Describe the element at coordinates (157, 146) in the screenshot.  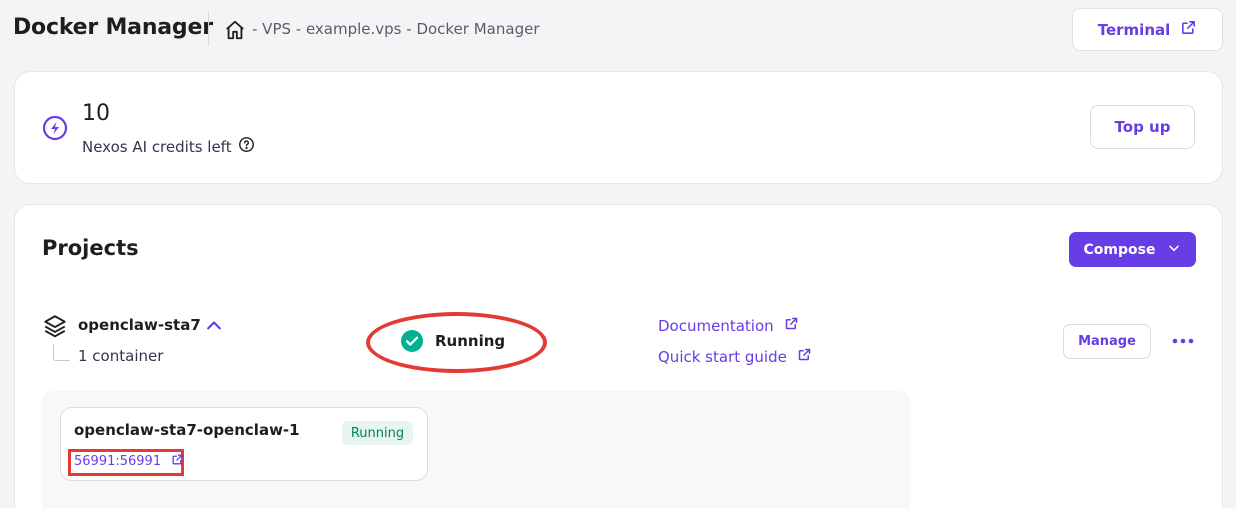
I see `credits-label: Nexos AI credits left` at that location.